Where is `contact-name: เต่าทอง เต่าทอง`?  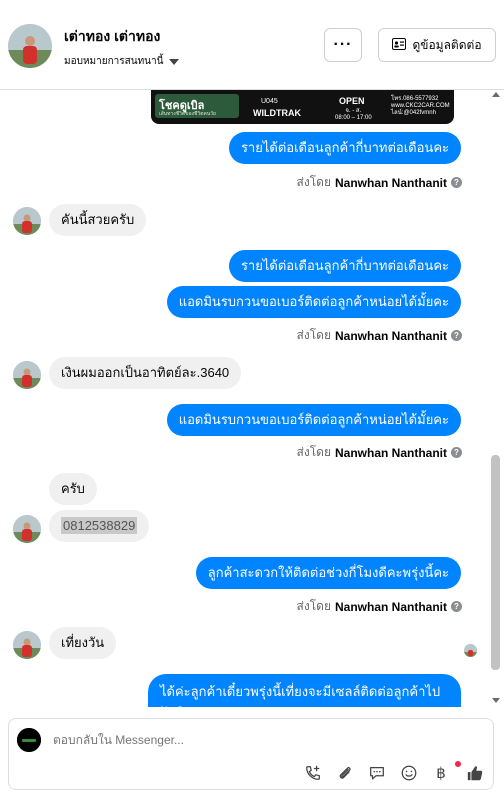 contact-name: เต่าทอง เต่าทอง is located at coordinates (112, 37).